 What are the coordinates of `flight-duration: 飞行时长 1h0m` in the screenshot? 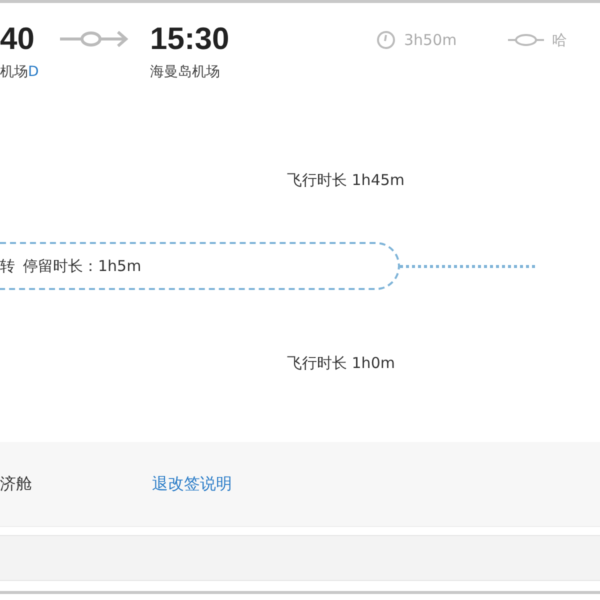 It's located at (341, 363).